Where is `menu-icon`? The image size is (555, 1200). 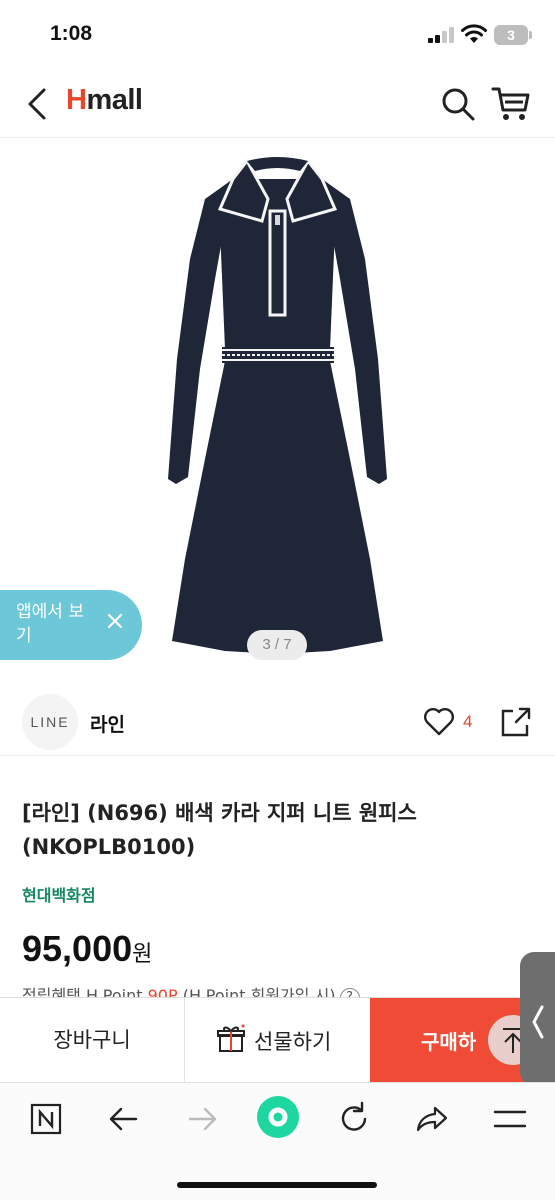 menu-icon is located at coordinates (510, 1119).